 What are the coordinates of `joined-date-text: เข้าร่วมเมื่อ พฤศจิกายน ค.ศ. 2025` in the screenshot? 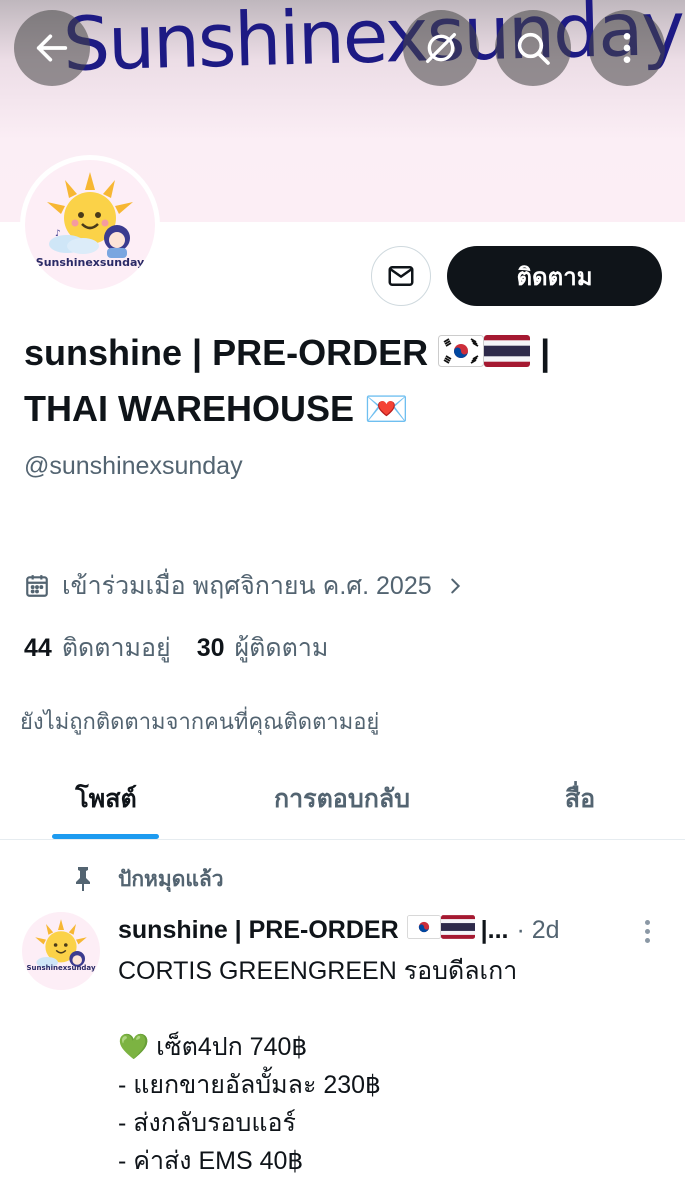 It's located at (247, 586).